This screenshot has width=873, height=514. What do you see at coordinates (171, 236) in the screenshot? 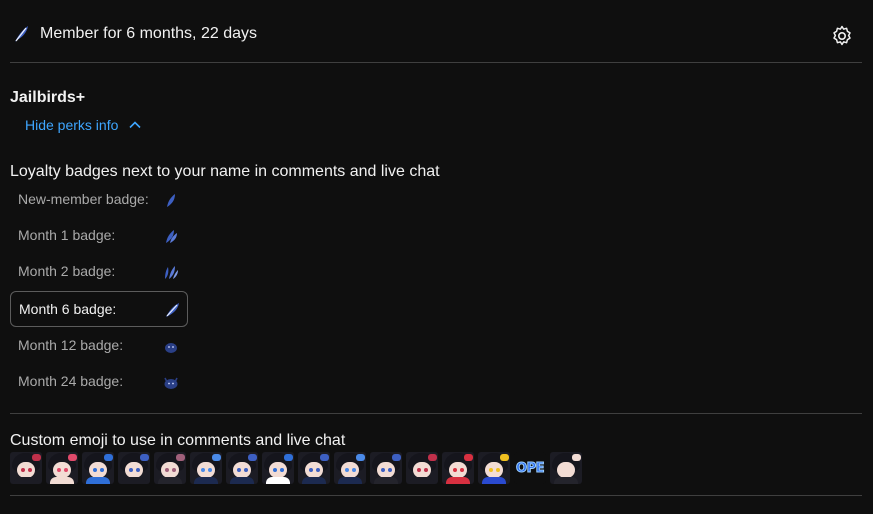
I see `feather-double-icon` at bounding box center [171, 236].